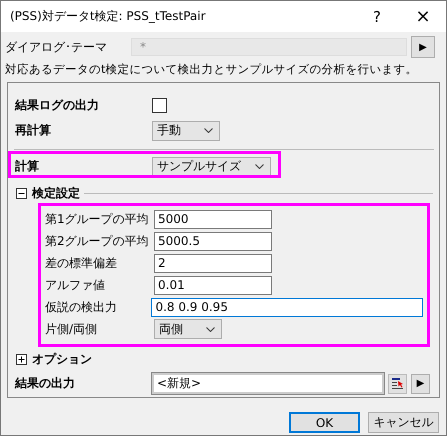 This screenshot has width=447, height=436. Describe the element at coordinates (21, 193) in the screenshot. I see `collapse-icon` at that location.